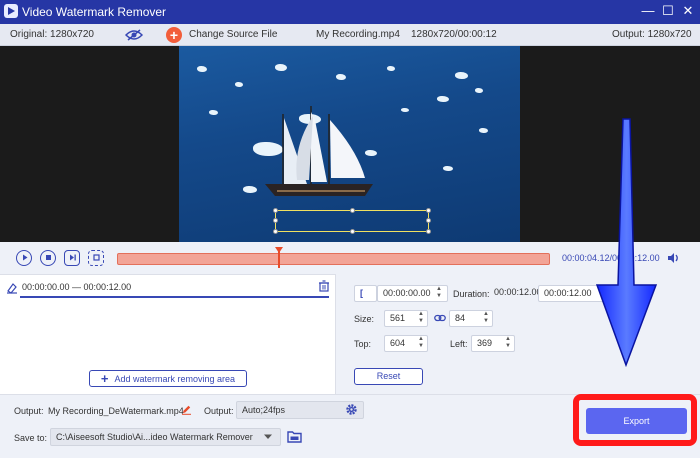  Describe the element at coordinates (333, 259) in the screenshot. I see `timeline-track` at that location.